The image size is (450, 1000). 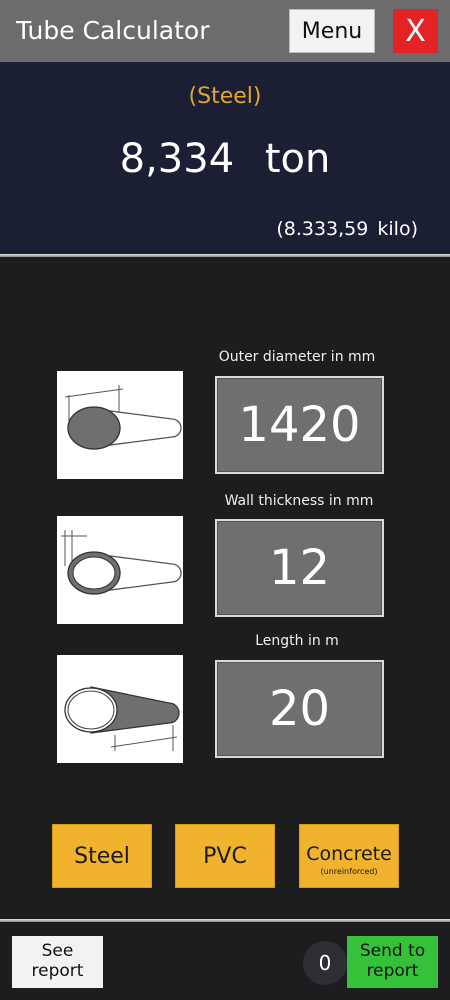 I want to click on title-bar: Tube Calculator Menu X, so click(x=225, y=31).